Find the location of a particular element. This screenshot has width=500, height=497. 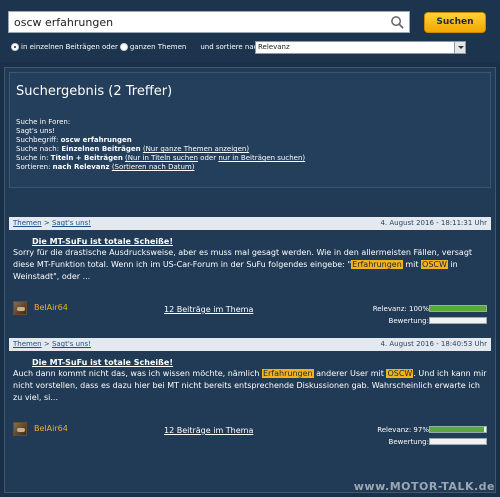

search-input-box is located at coordinates (209, 22).